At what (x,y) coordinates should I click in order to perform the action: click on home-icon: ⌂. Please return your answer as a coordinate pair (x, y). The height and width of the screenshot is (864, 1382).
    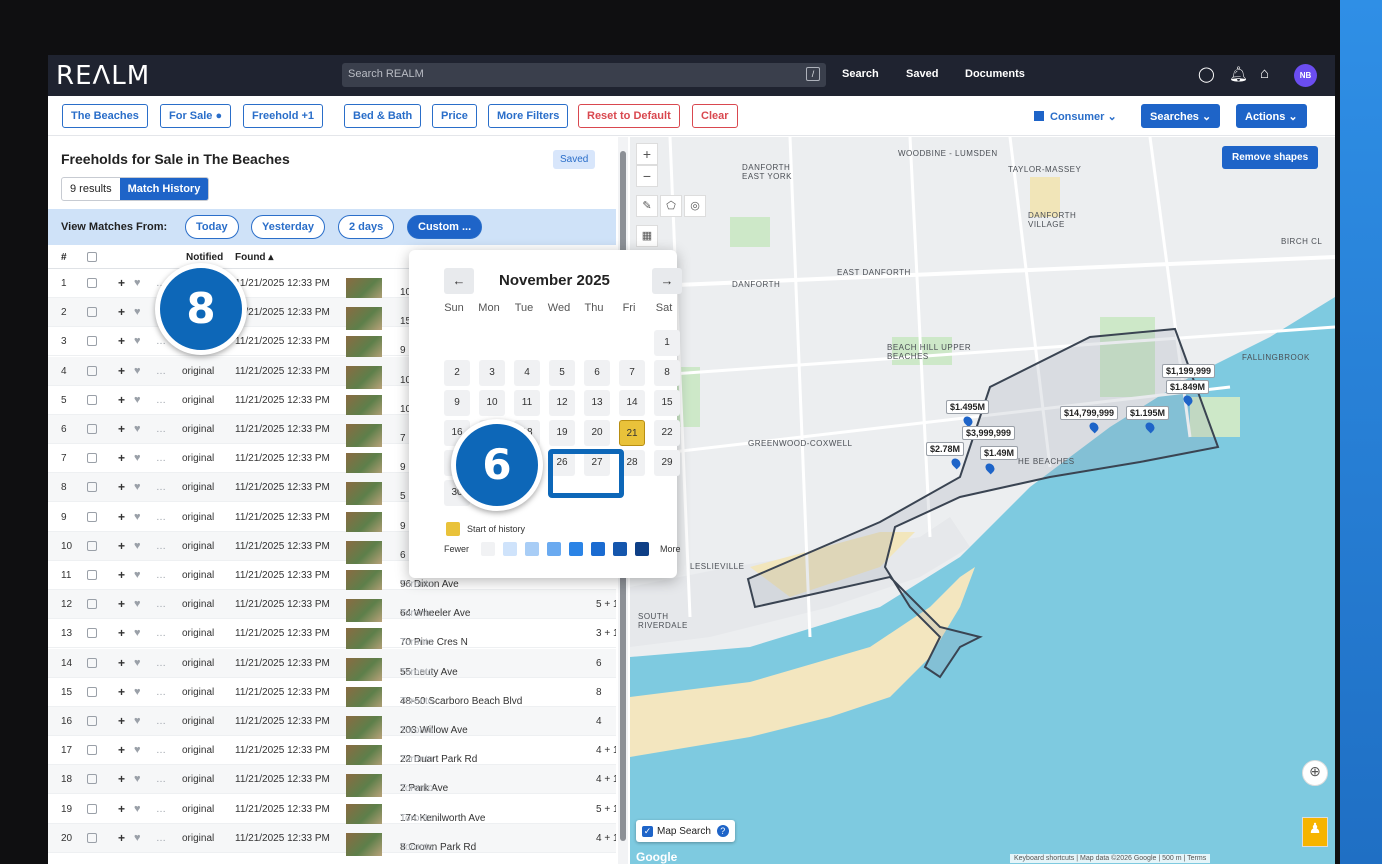
    Looking at the image, I should click on (1264, 73).